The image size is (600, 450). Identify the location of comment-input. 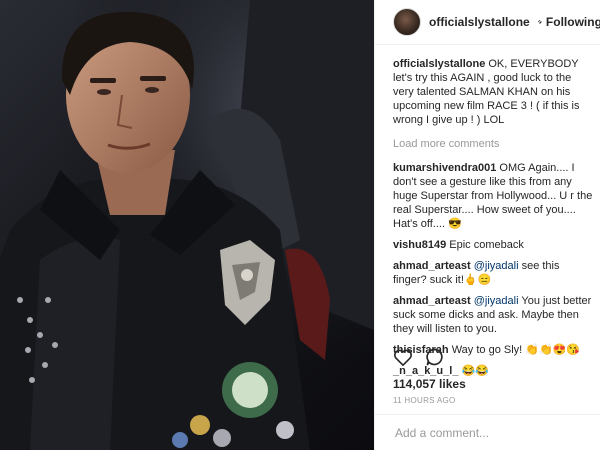
(488, 432).